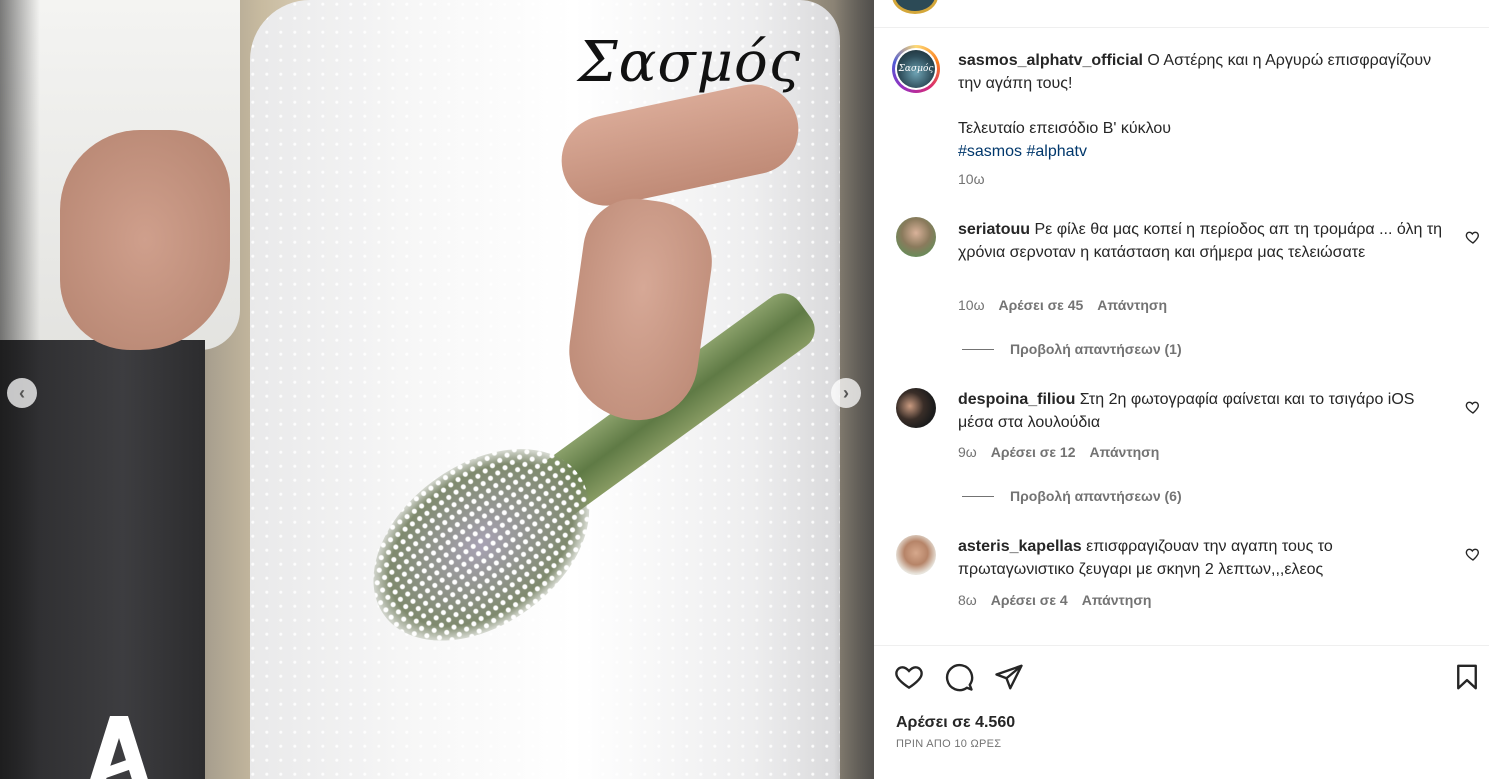 The image size is (1489, 779). What do you see at coordinates (1033, 452) in the screenshot?
I see `comment-likes: Αρέσει σε 12` at bounding box center [1033, 452].